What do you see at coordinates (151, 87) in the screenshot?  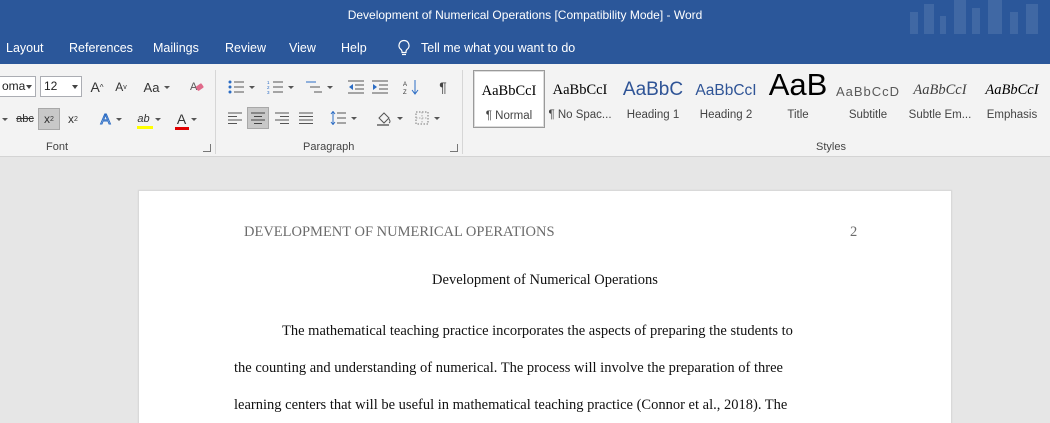 I see `change-case-icon: Aa` at bounding box center [151, 87].